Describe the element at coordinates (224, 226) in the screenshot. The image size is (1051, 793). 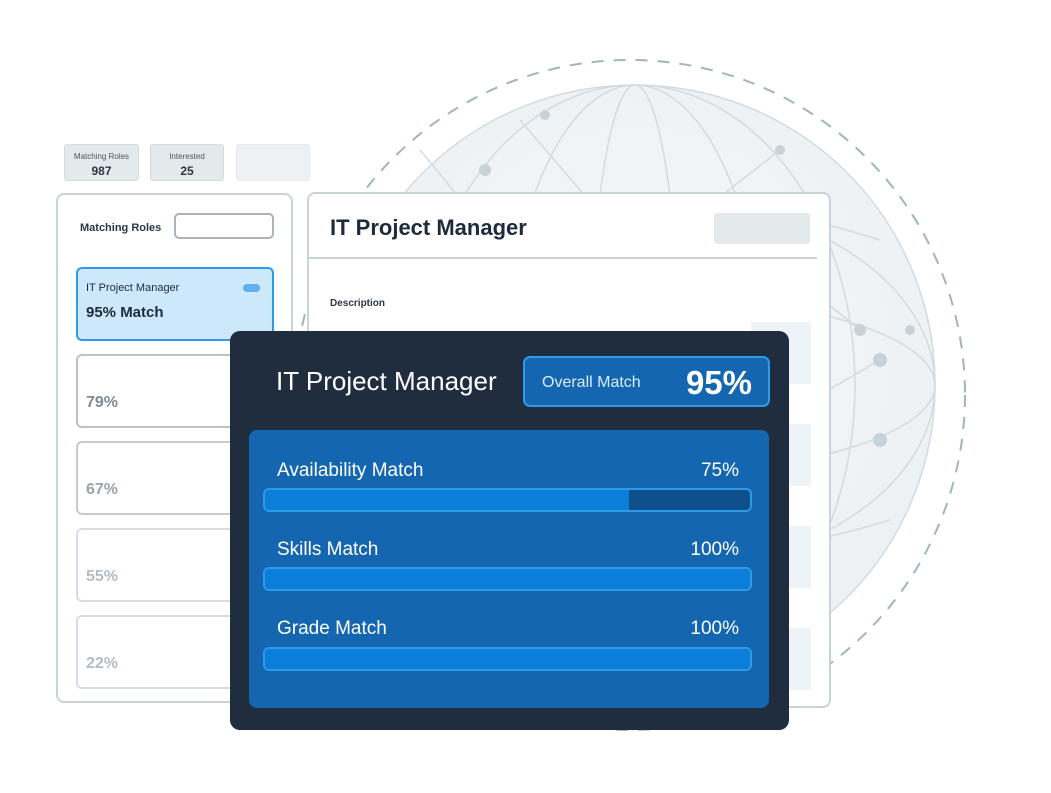
I see `roles-search-input` at that location.